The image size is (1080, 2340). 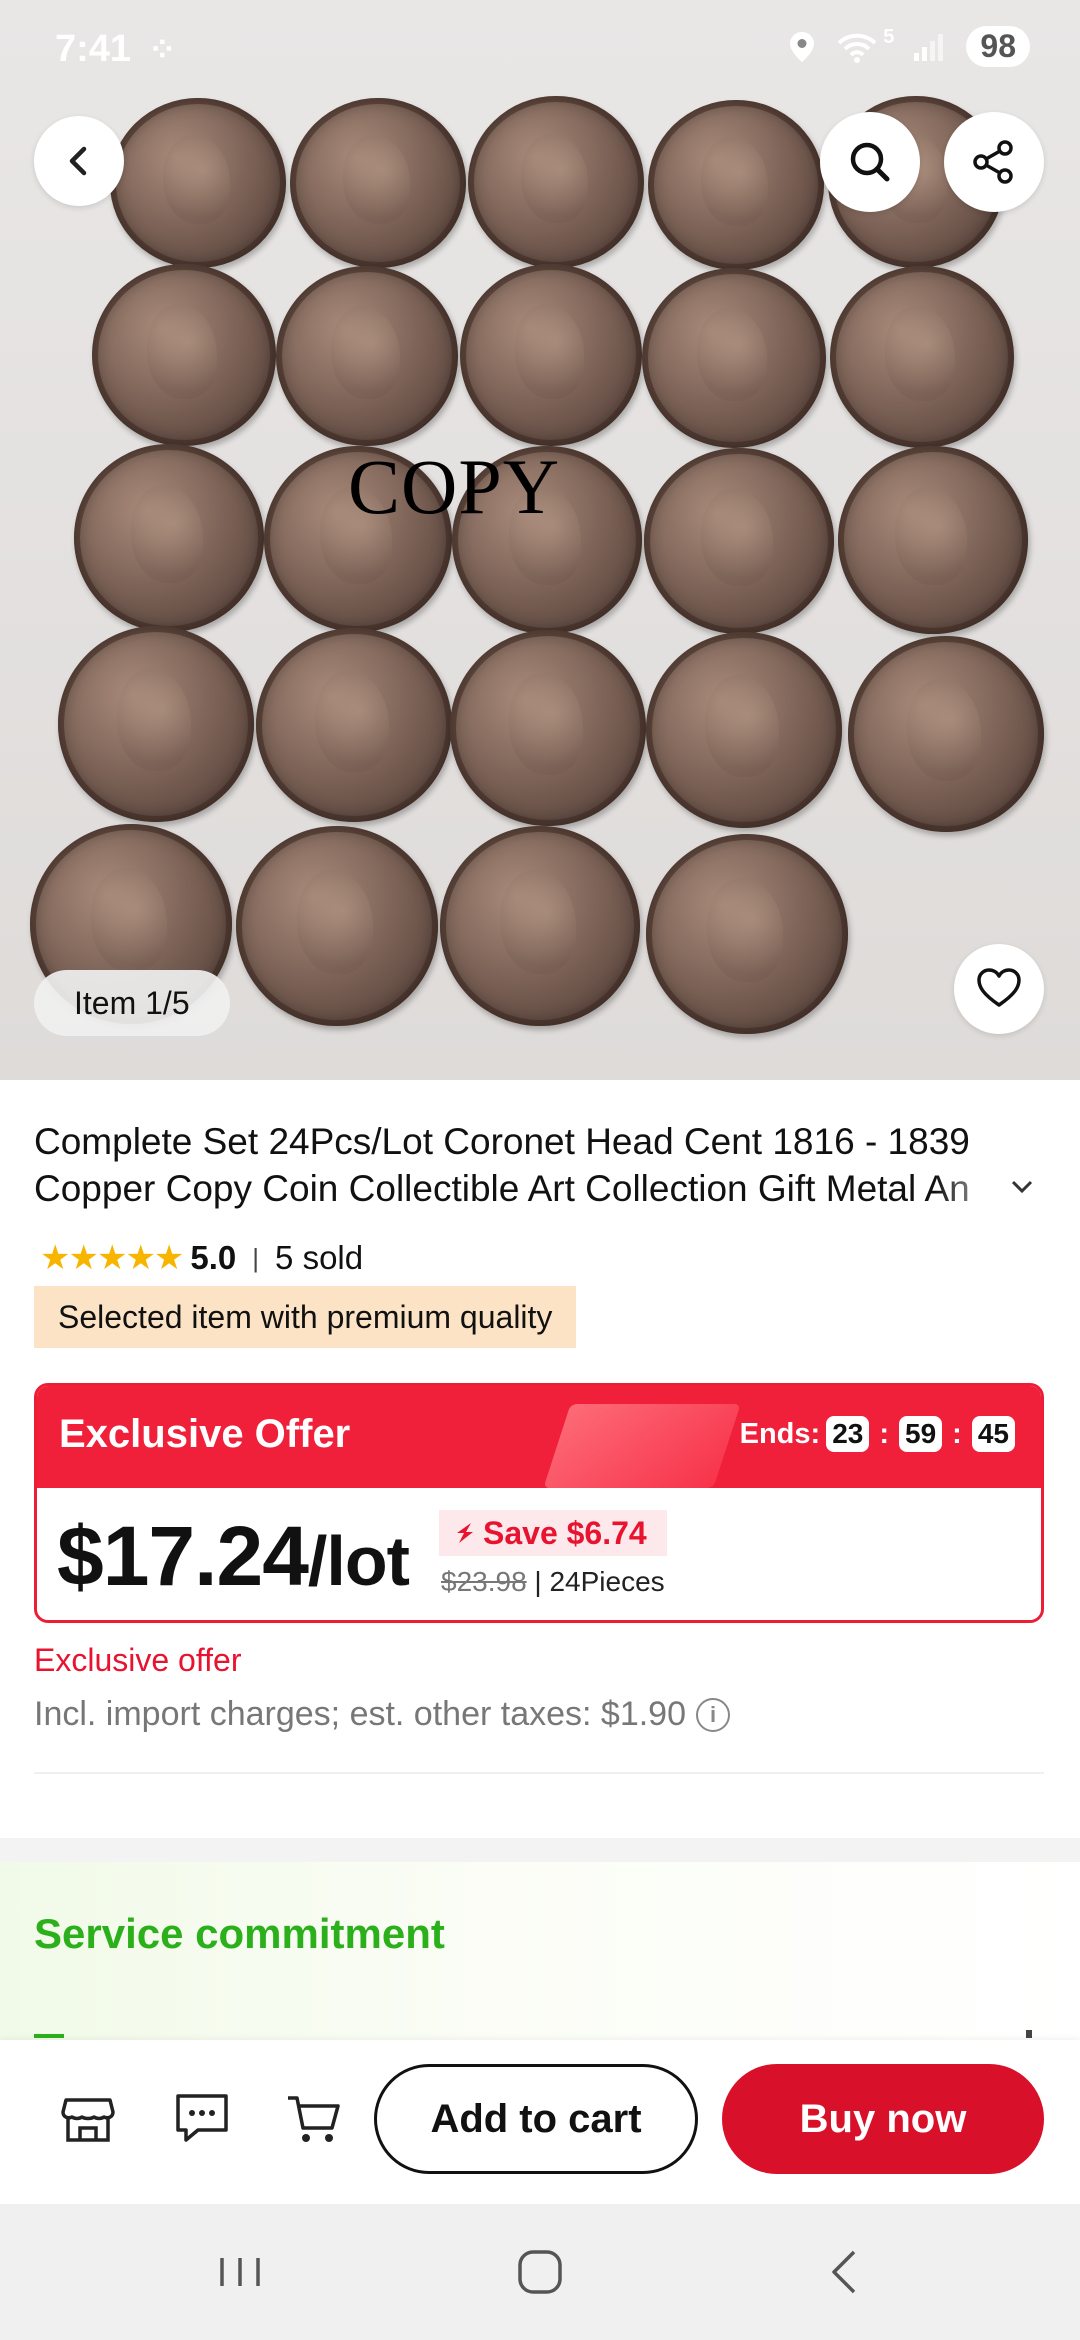 I want to click on wishlist-button, so click(x=999, y=989).